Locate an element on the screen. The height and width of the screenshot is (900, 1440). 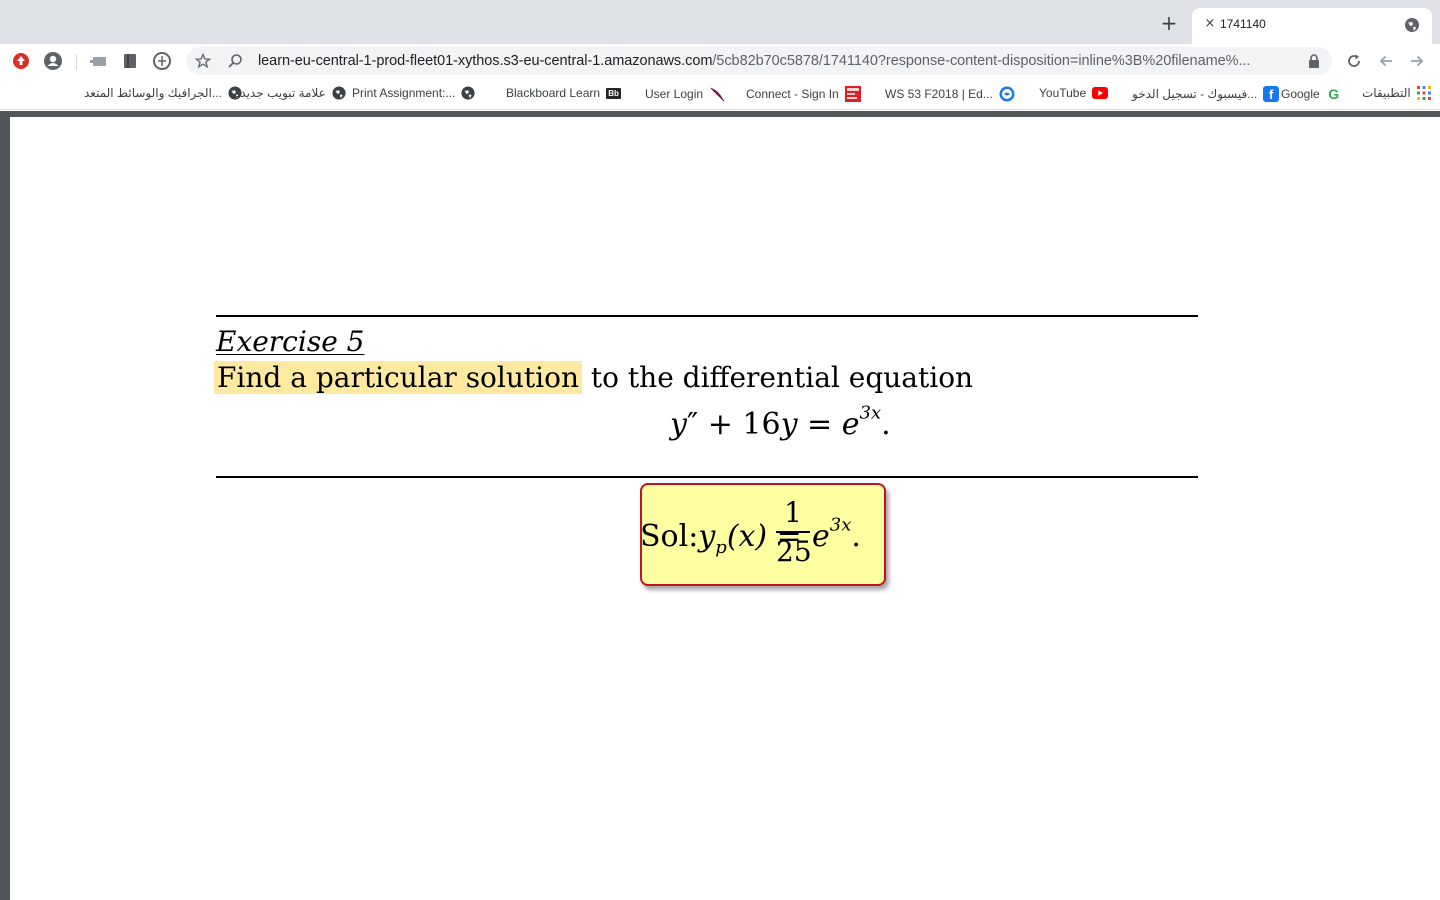
translate-icon is located at coordinates (162, 61).